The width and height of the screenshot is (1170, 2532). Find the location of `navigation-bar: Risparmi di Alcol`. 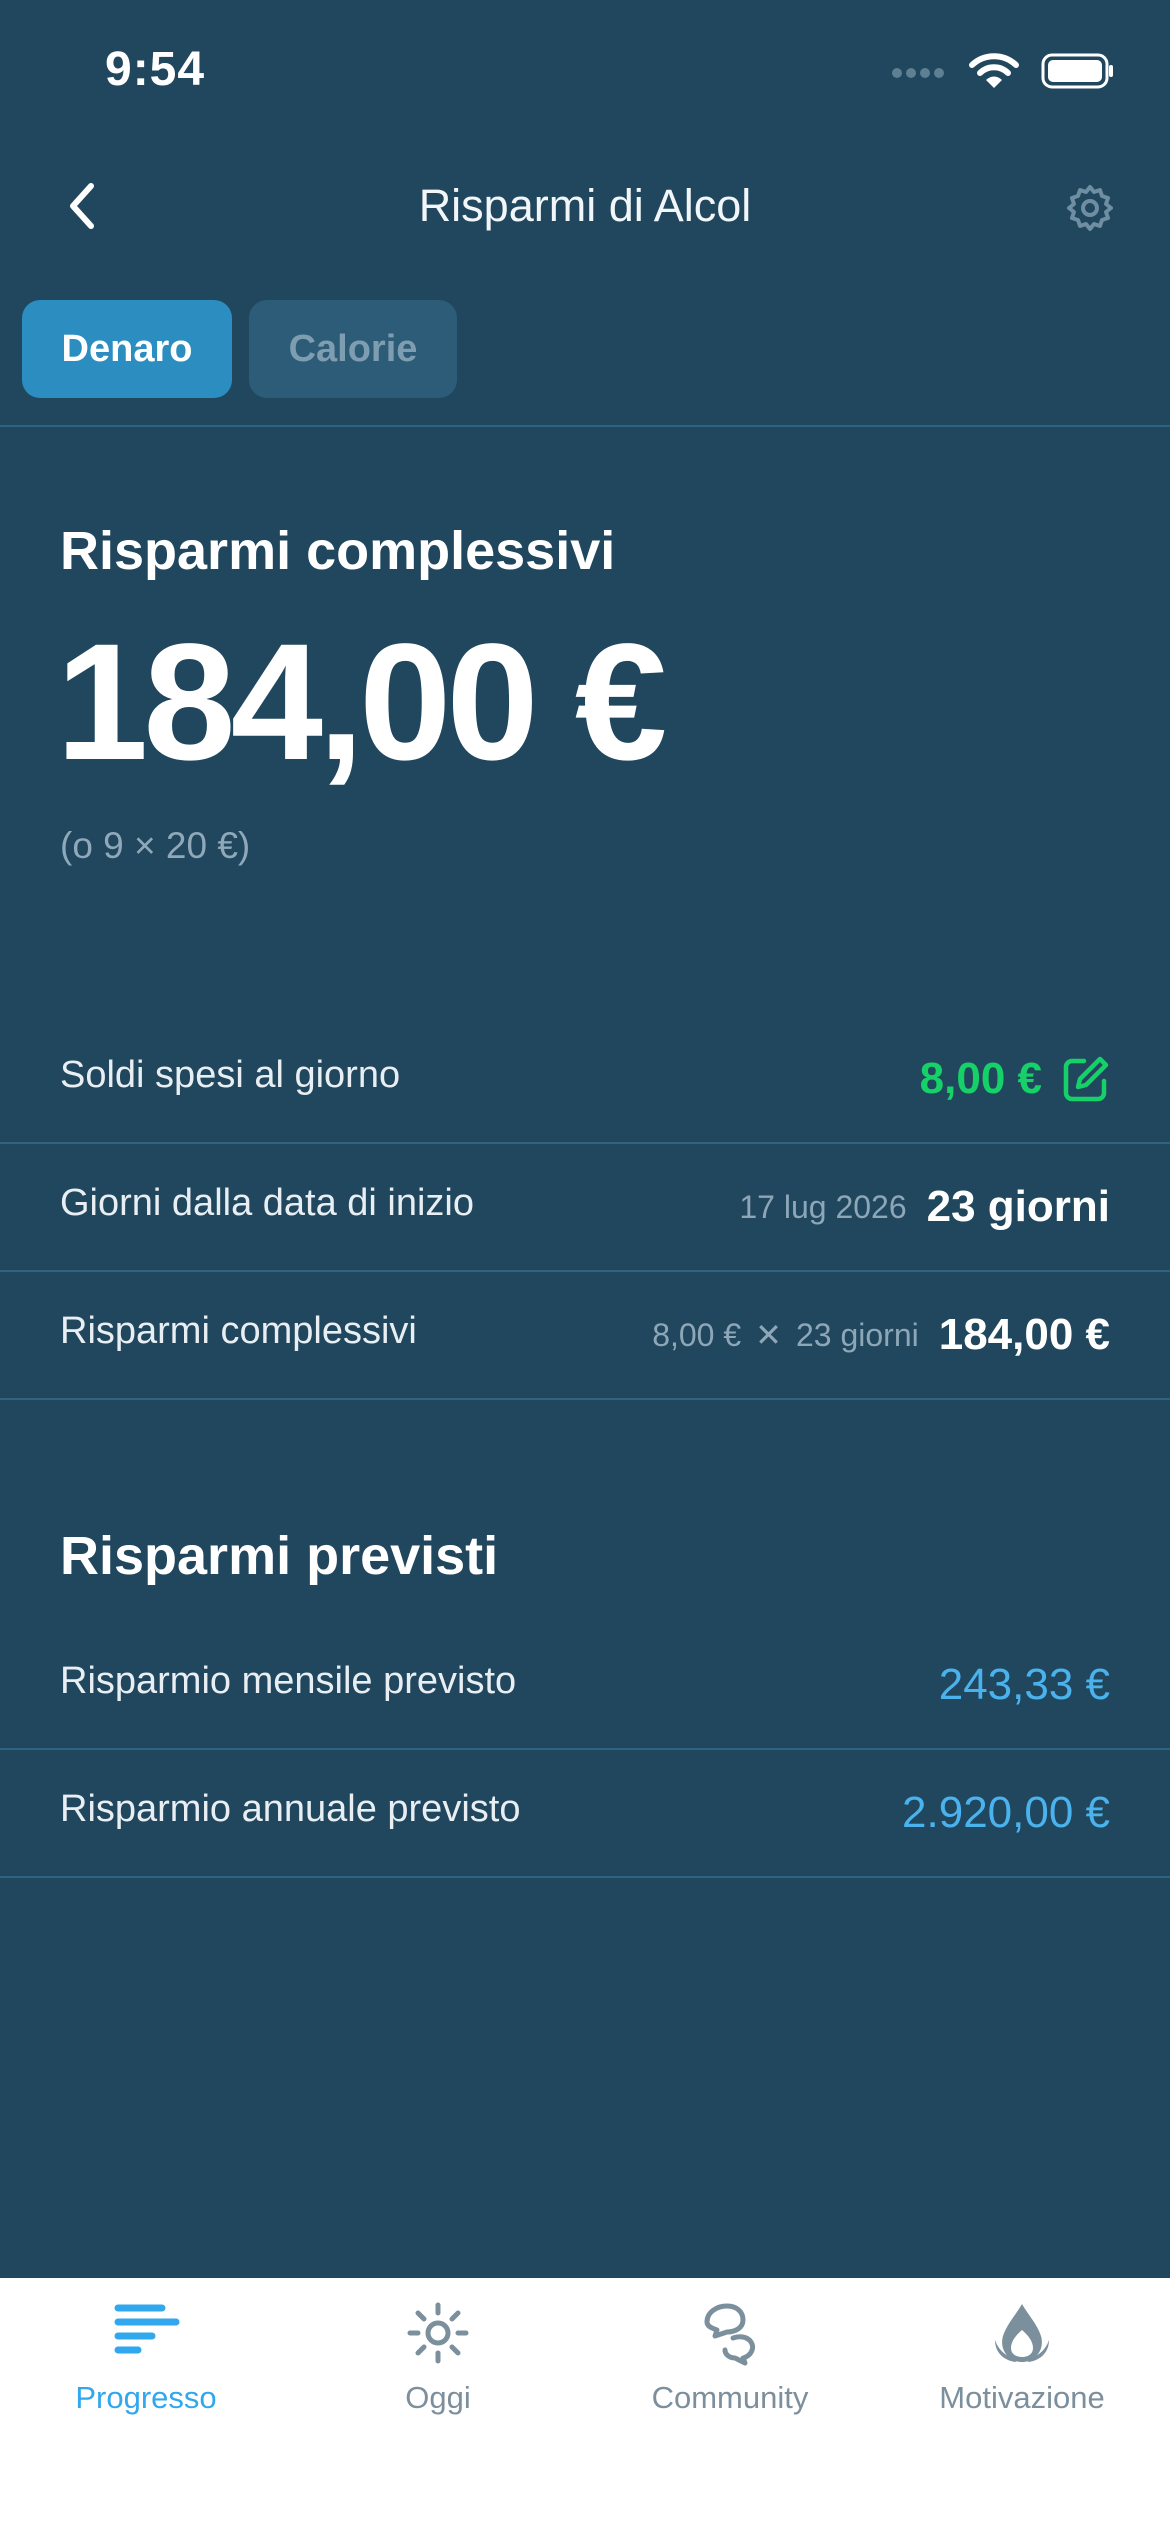

navigation-bar: Risparmi di Alcol is located at coordinates (585, 206).